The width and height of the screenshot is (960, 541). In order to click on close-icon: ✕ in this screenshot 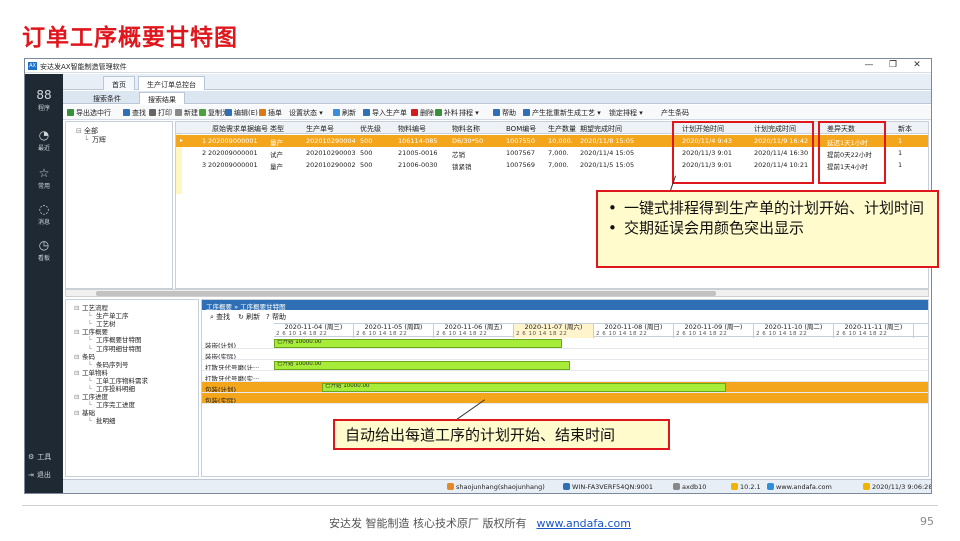, I will do `click(917, 65)`.